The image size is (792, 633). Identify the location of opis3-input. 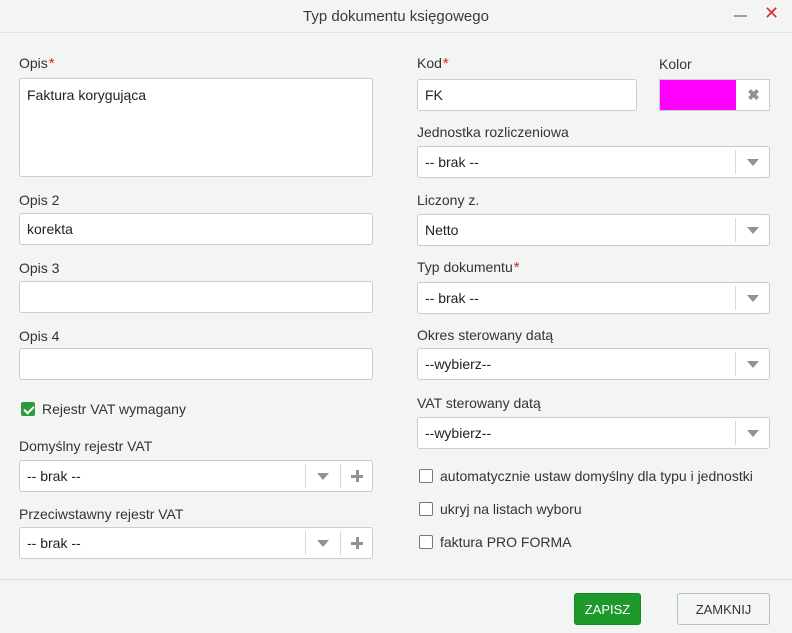
(196, 297).